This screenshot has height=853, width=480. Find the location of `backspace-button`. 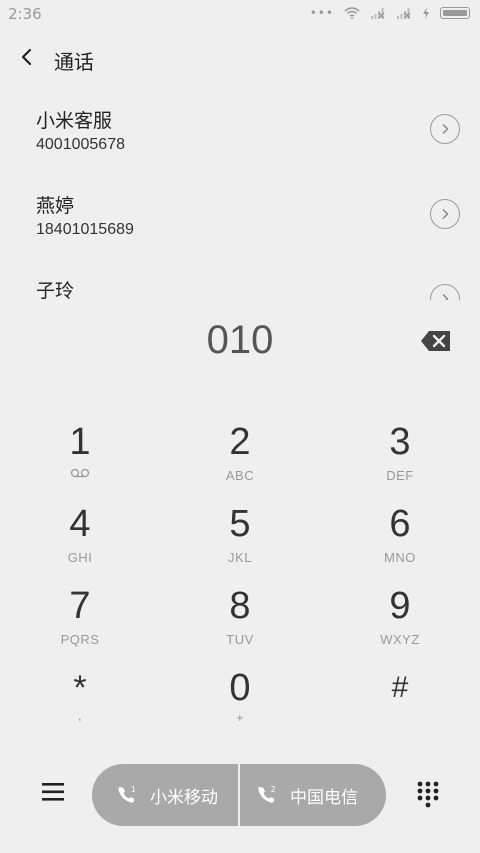

backspace-button is located at coordinates (436, 341).